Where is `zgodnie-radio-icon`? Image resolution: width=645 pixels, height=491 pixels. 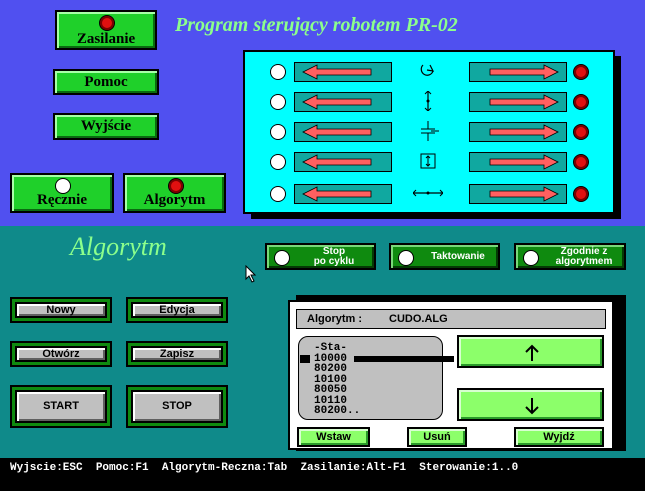 zgodnie-radio-icon is located at coordinates (531, 258).